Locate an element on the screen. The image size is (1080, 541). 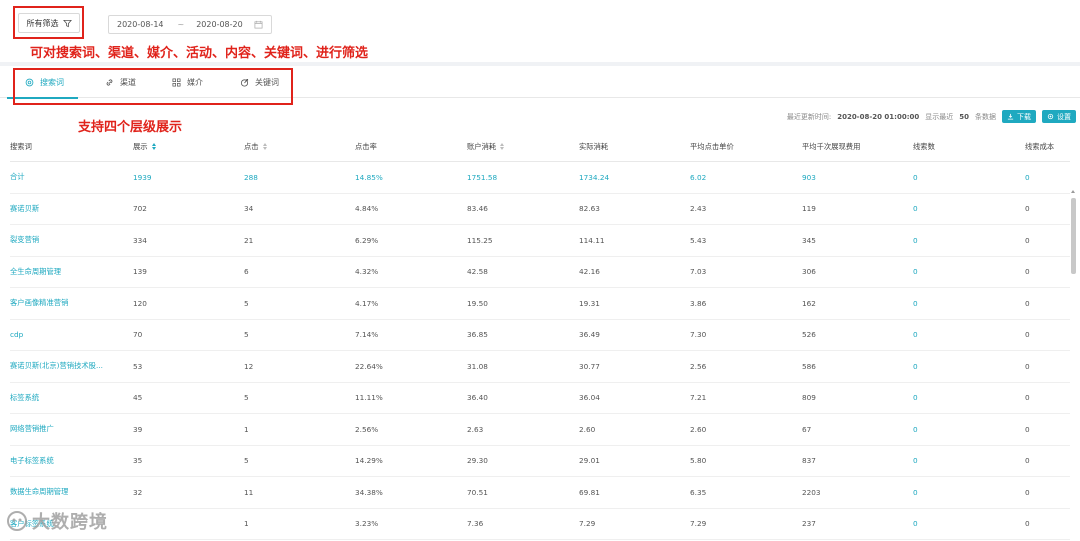
gear-icon is located at coordinates (1050, 116).